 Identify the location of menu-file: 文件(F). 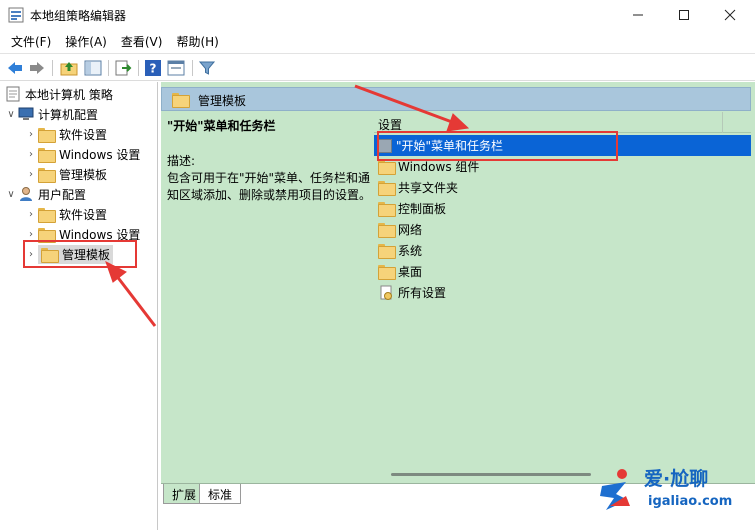
(31, 41).